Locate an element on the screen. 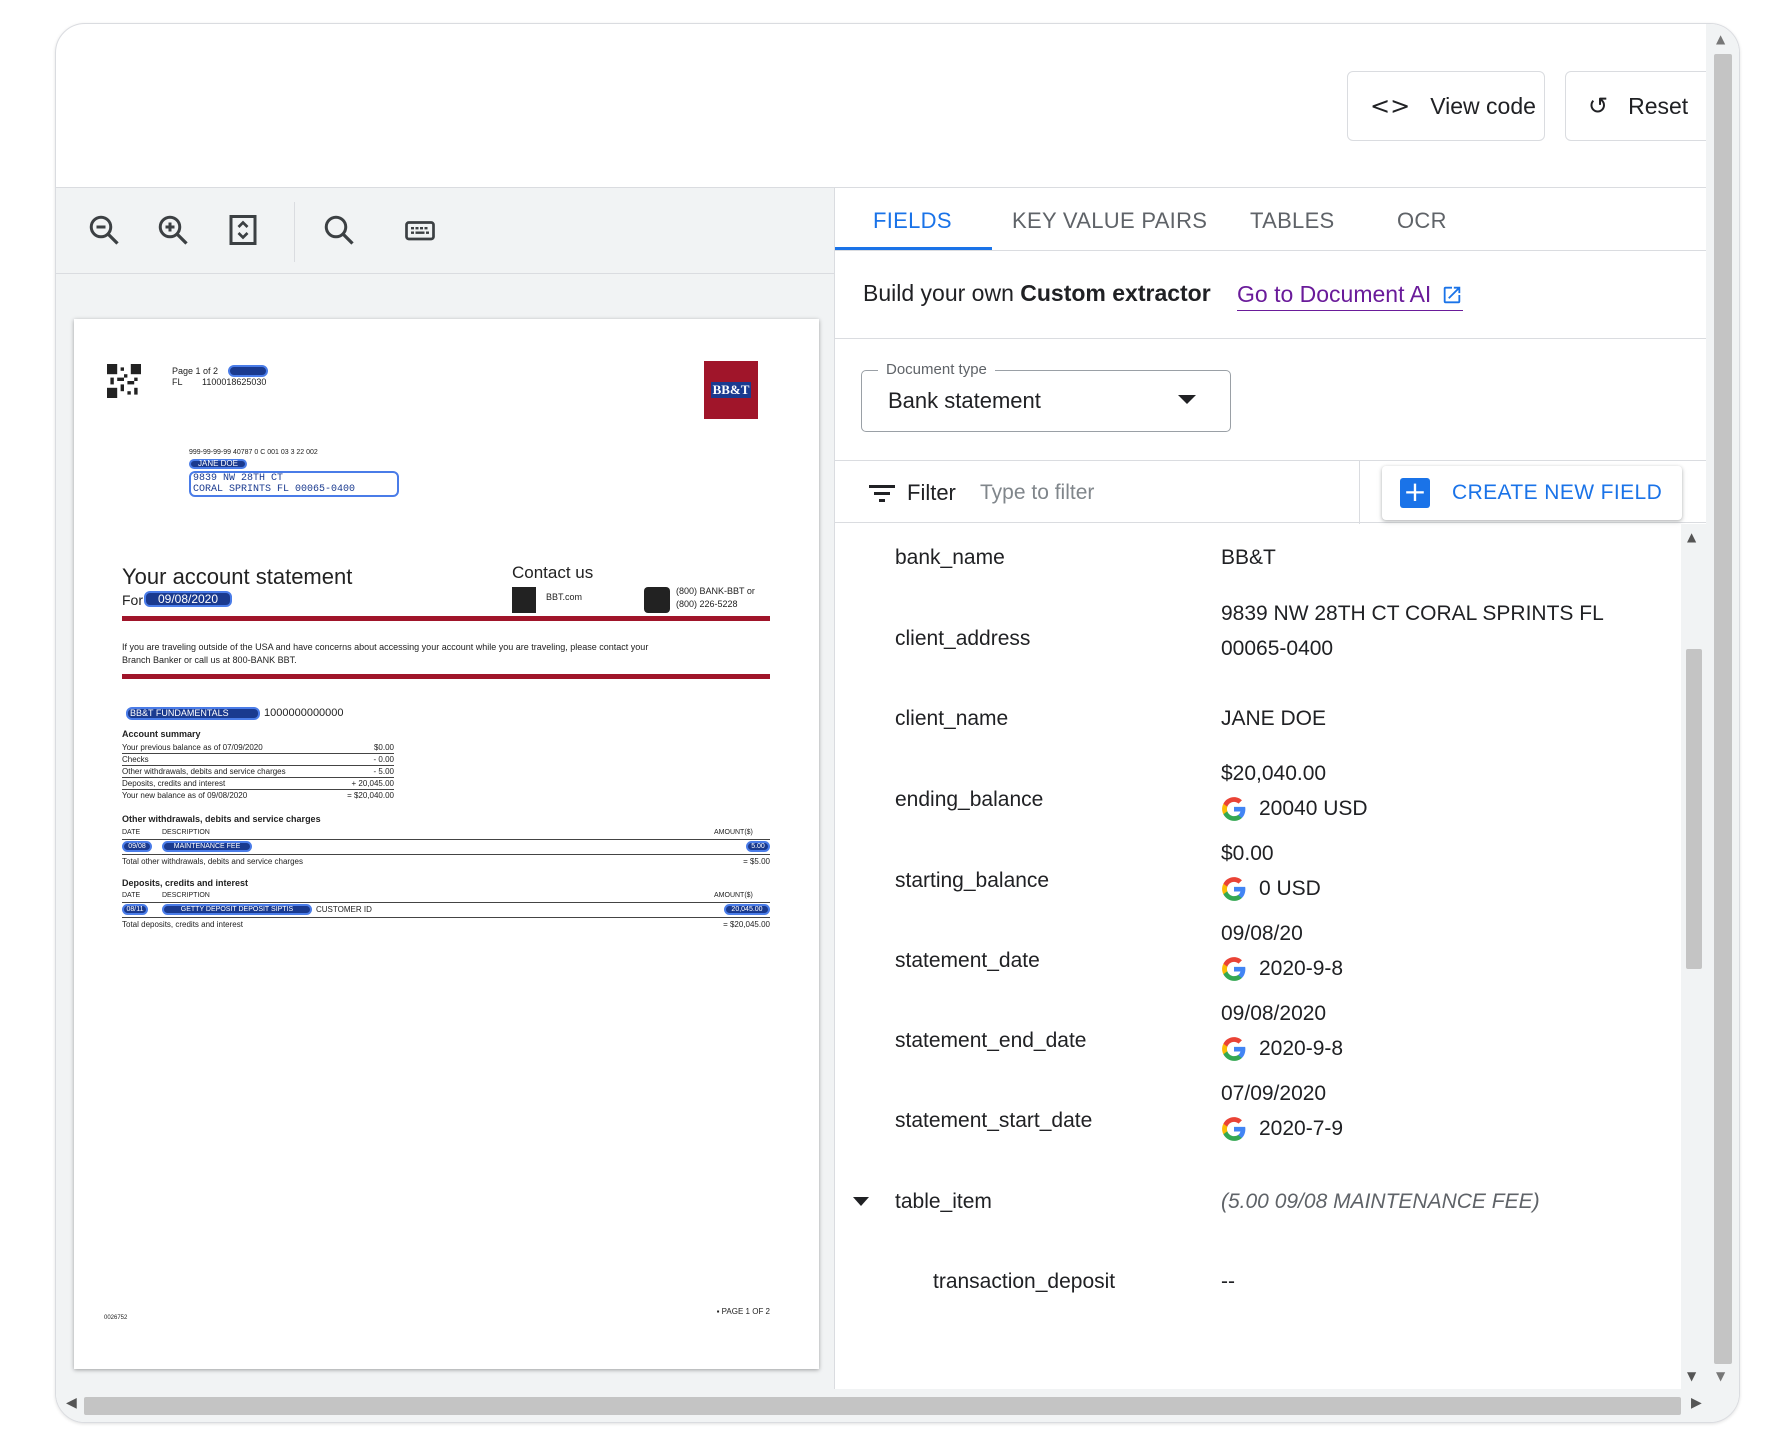 The height and width of the screenshot is (1443, 1767). field-name: statement_end_date is located at coordinates (991, 1040).